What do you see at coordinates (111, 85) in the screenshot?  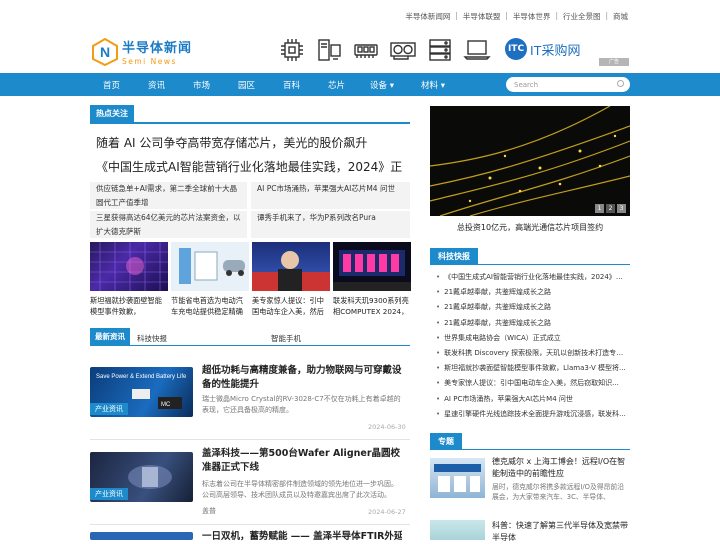 I see `nav-home: 首页` at bounding box center [111, 85].